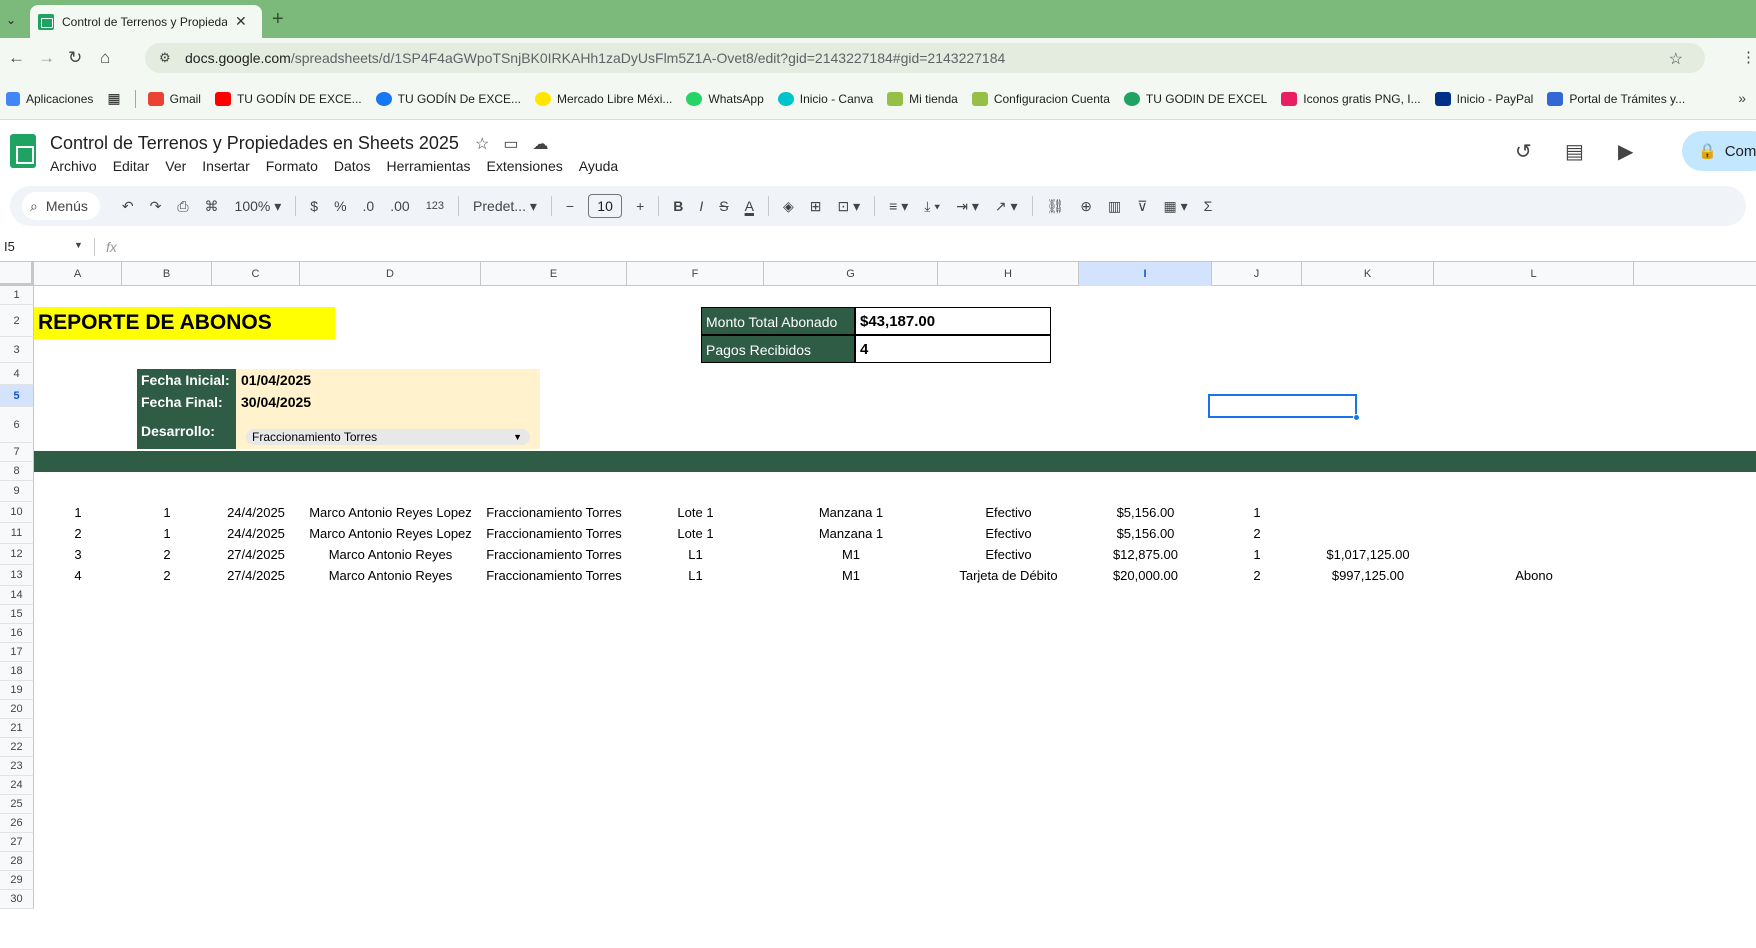 The width and height of the screenshot is (1756, 948). I want to click on monto-total-value: $43,187.00, so click(953, 321).